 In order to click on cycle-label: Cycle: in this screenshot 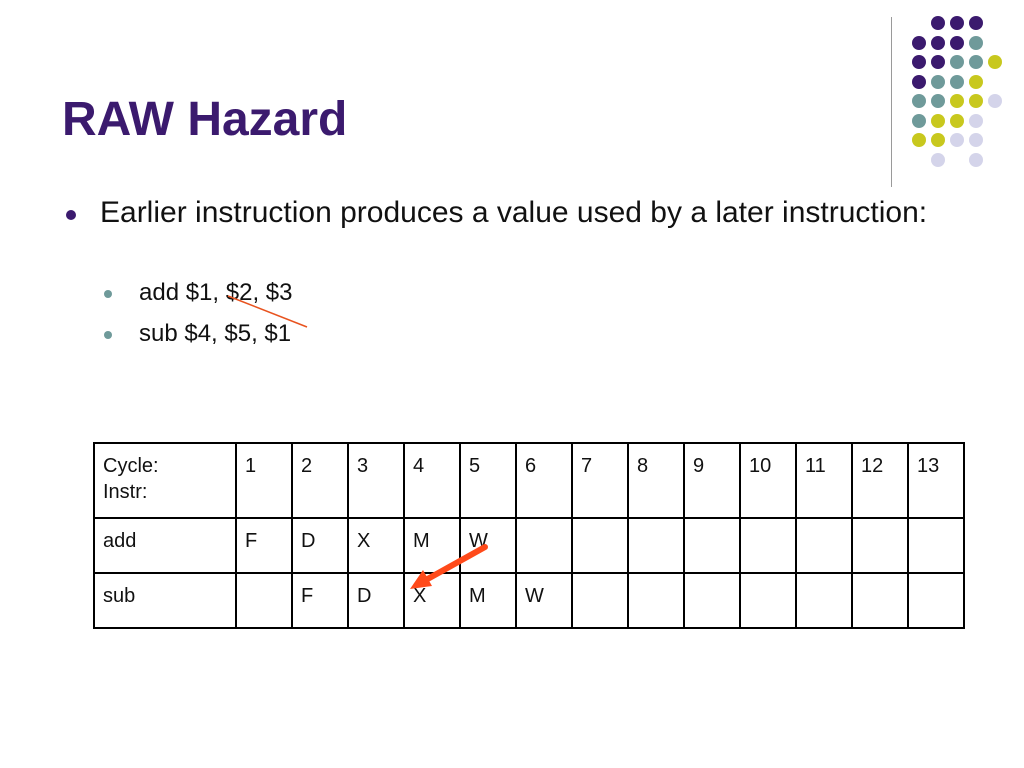, I will do `click(131, 466)`.